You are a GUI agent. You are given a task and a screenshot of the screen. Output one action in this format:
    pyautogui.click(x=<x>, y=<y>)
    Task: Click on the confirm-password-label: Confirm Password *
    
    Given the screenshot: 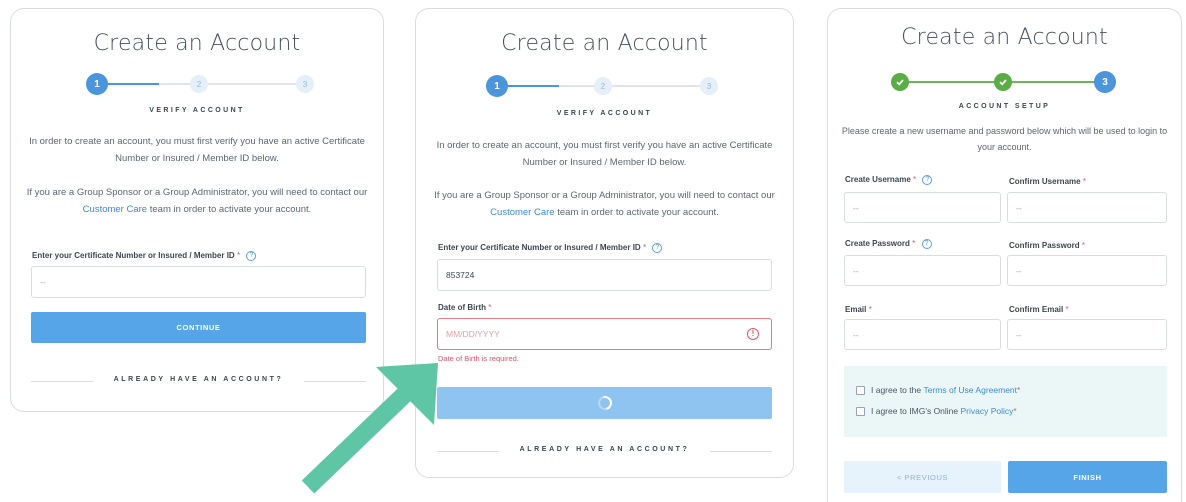 What is the action you would take?
    pyautogui.click(x=1047, y=245)
    